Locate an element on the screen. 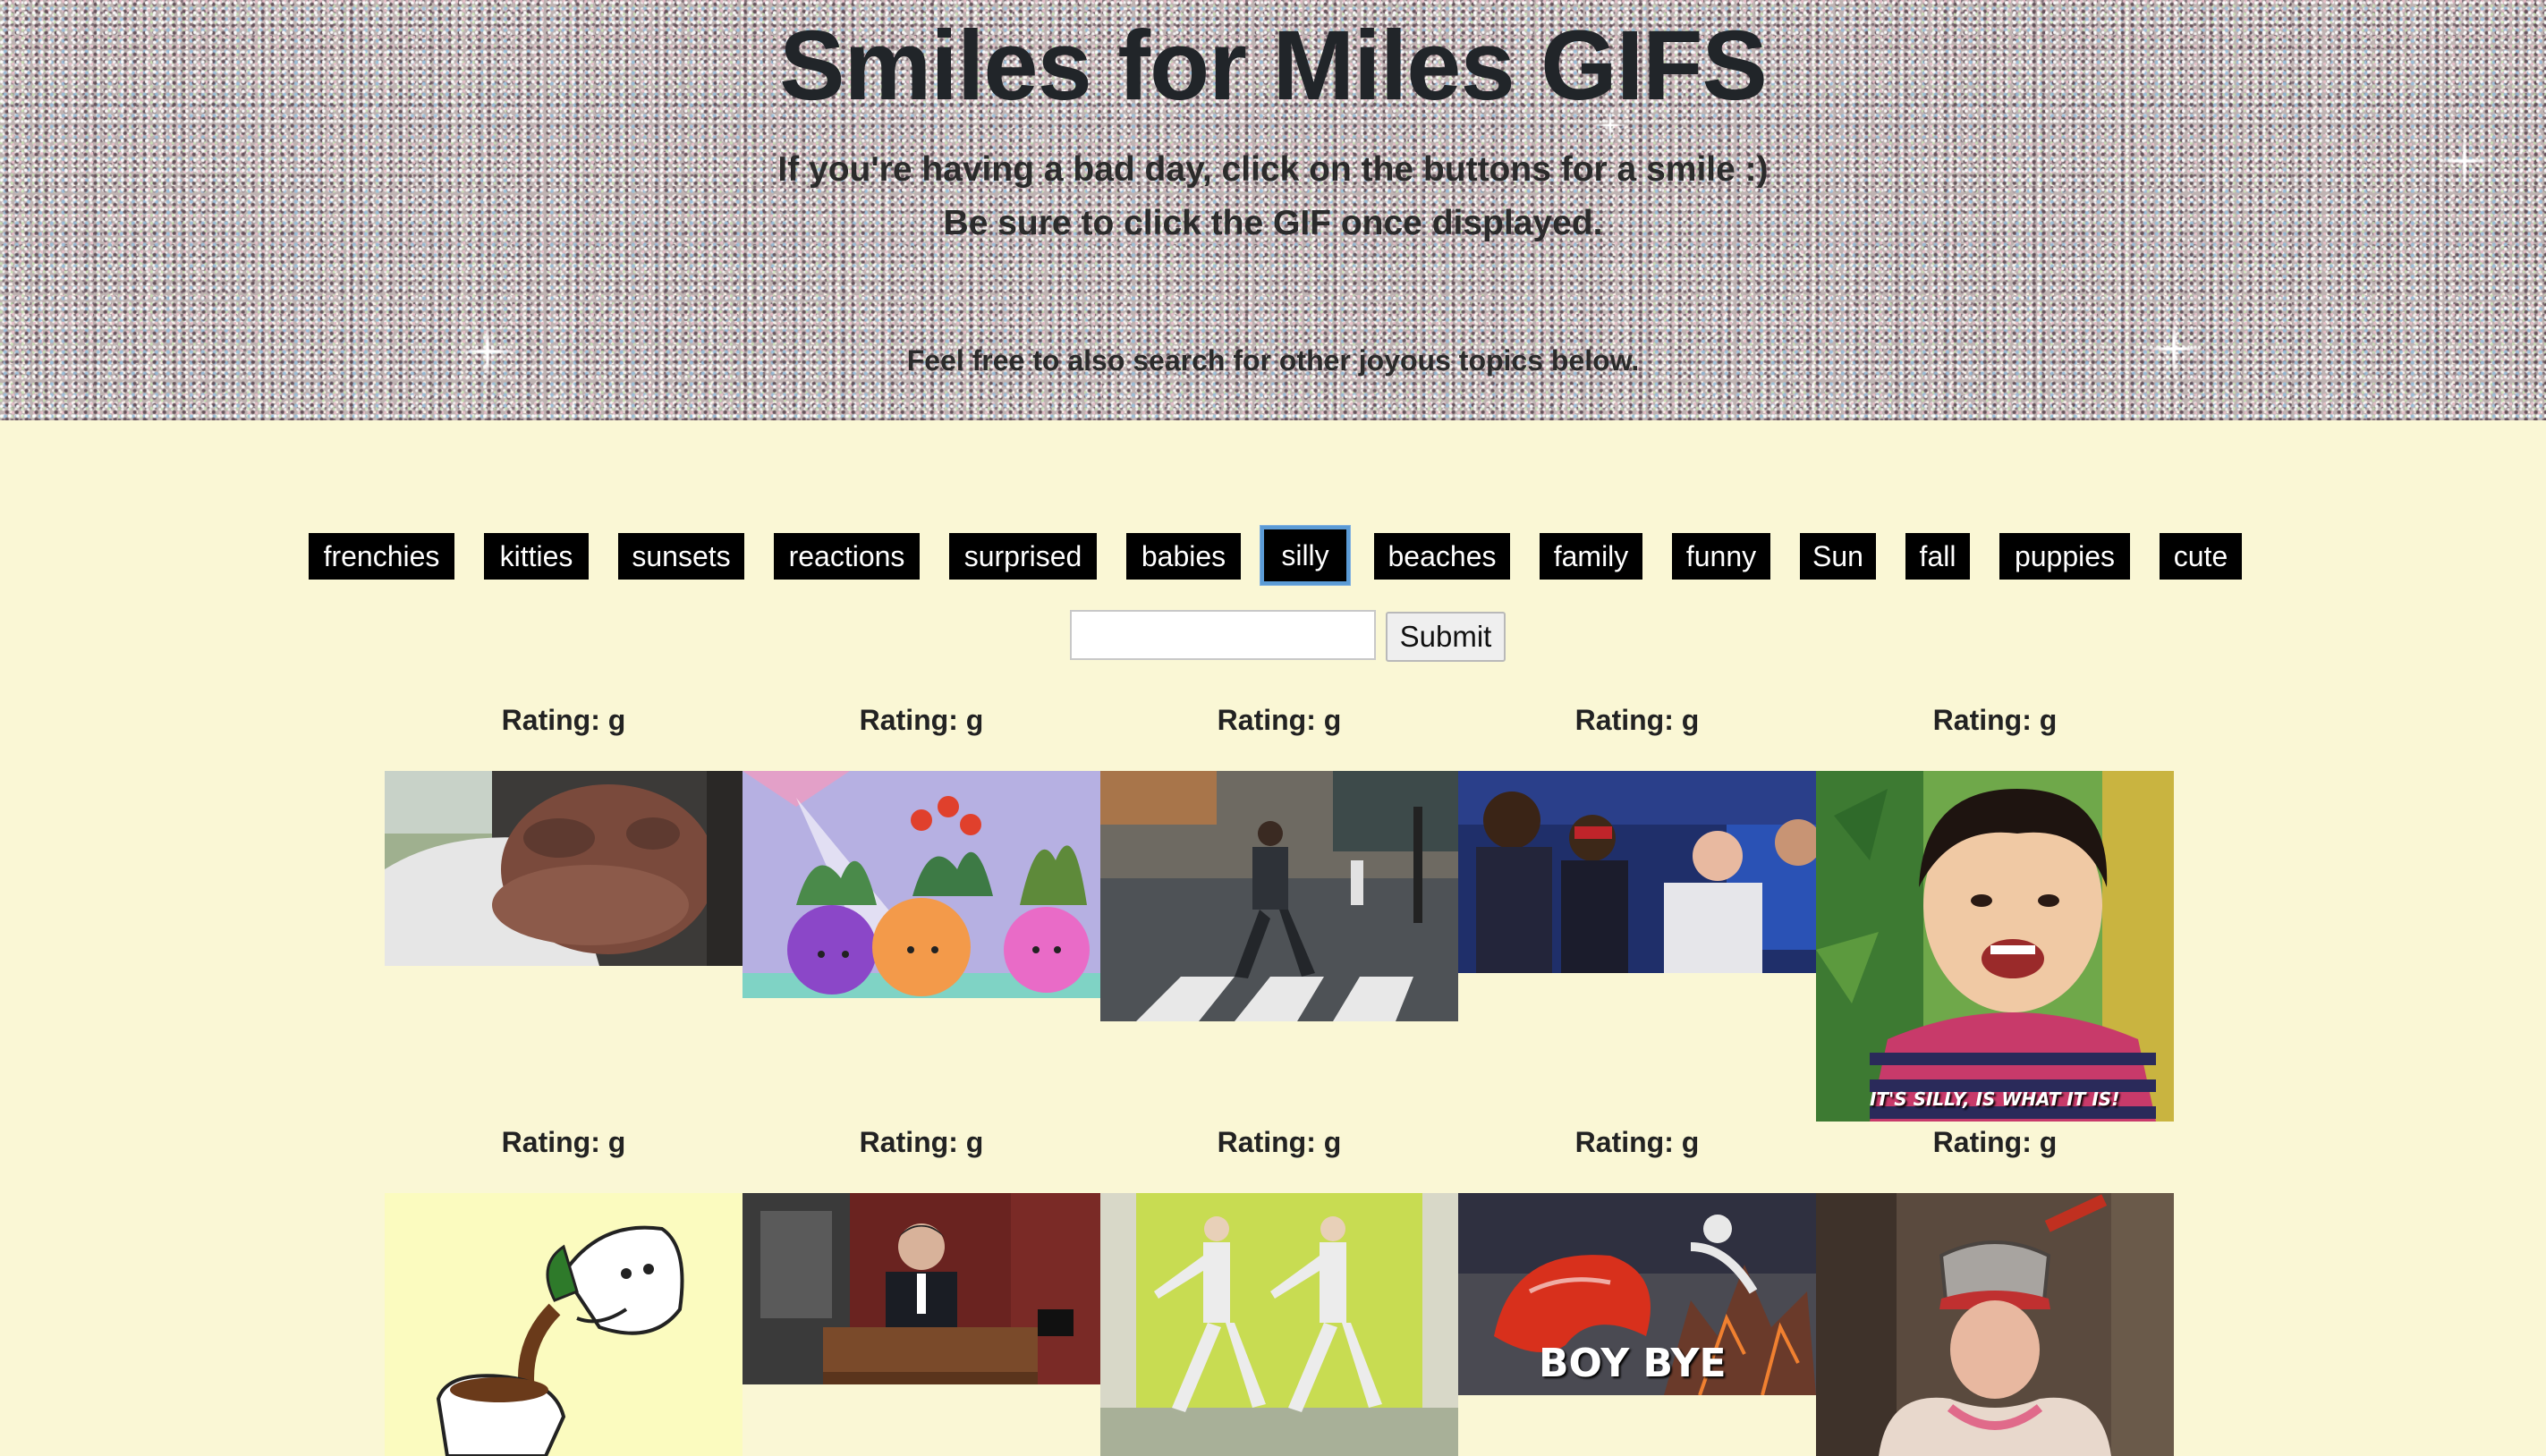 Image resolution: width=2546 pixels, height=1456 pixels. gif-image-man-desk is located at coordinates (921, 1288).